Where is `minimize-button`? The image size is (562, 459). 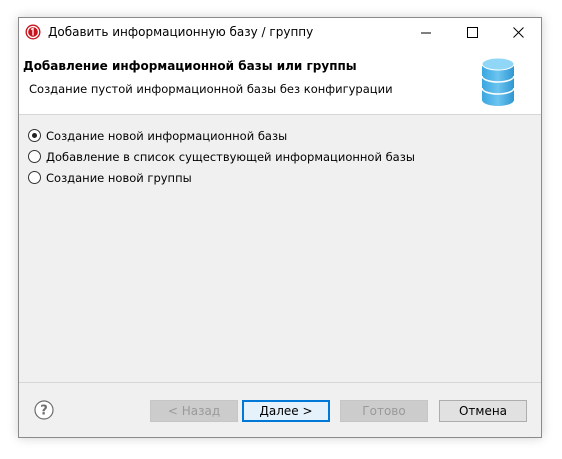
minimize-button is located at coordinates (426, 32).